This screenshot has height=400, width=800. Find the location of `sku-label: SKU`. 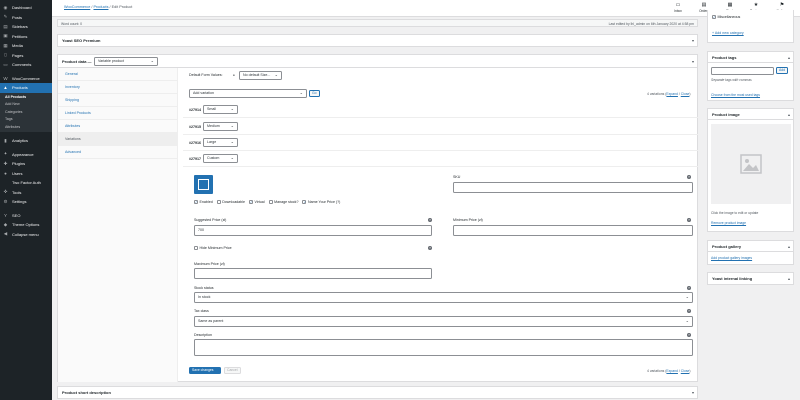

sku-label: SKU is located at coordinates (457, 177).